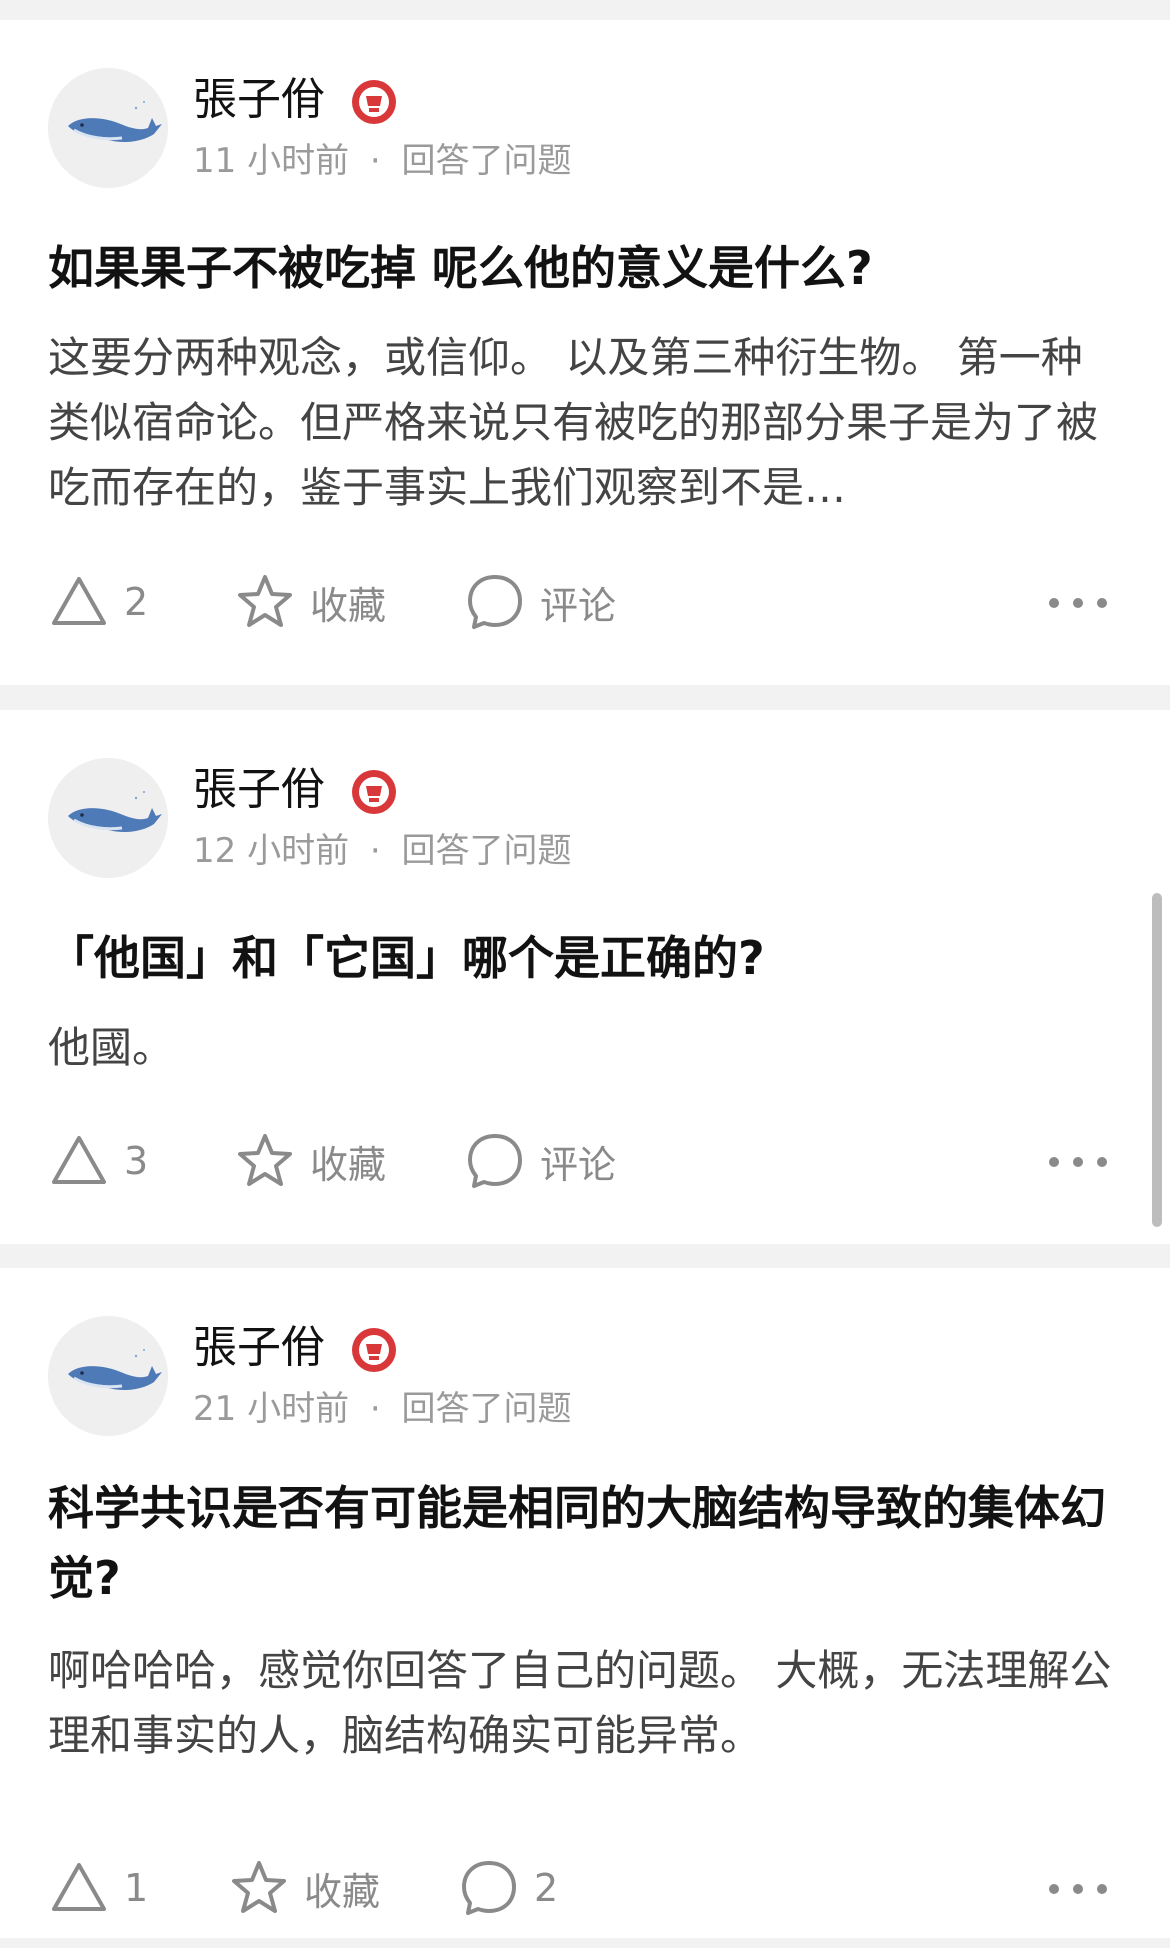 The height and width of the screenshot is (1948, 1170). I want to click on question-title: 如果果子不被吃掉 呢么他的意义是什么?, so click(585, 268).